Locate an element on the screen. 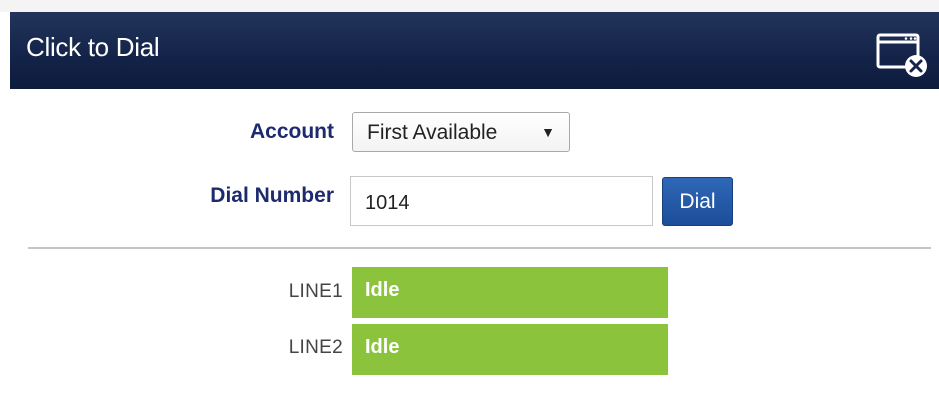 The width and height of the screenshot is (939, 396). dial-button: Dial is located at coordinates (697, 201).